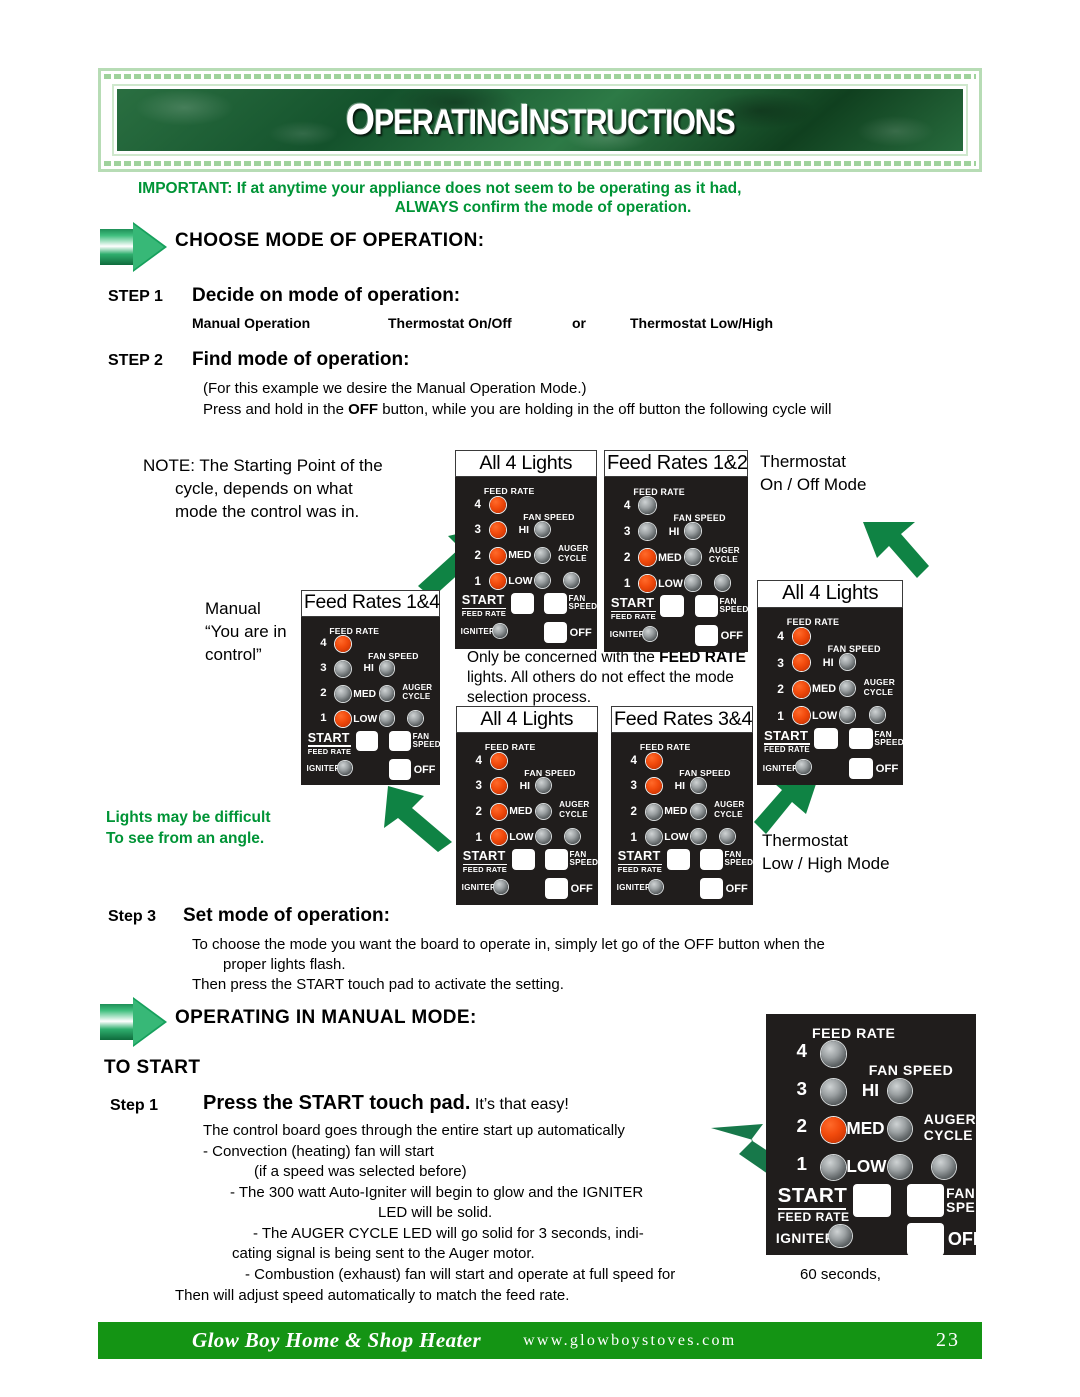  I want to click on step1-option-or: or, so click(579, 323).